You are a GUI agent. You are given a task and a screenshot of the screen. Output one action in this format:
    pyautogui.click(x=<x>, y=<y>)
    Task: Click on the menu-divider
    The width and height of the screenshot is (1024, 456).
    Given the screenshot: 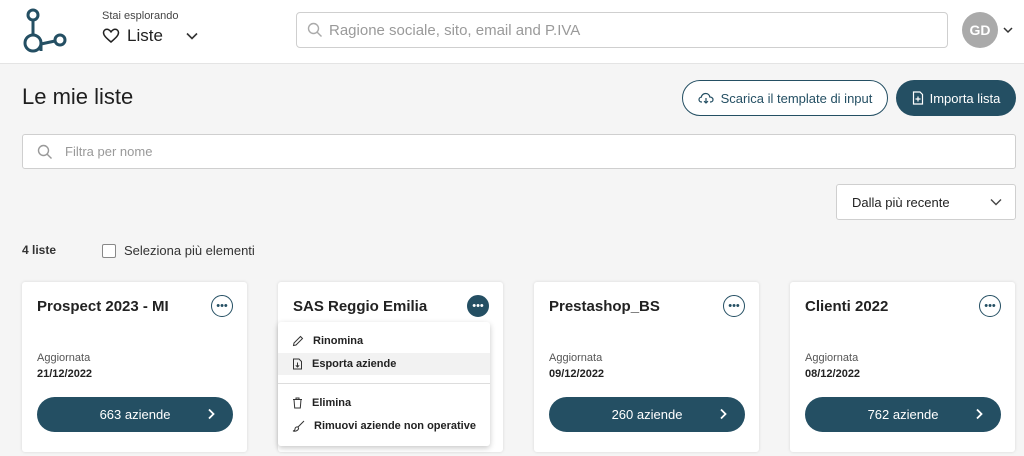 What is the action you would take?
    pyautogui.click(x=384, y=383)
    